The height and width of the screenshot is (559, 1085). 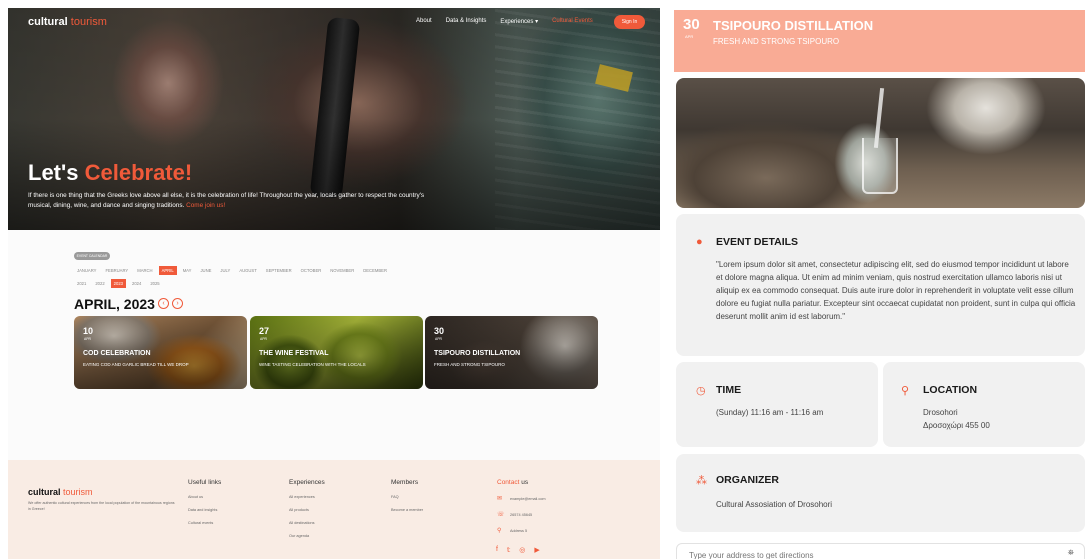 What do you see at coordinates (519, 530) in the screenshot?
I see `contact-address-text: Address 5` at bounding box center [519, 530].